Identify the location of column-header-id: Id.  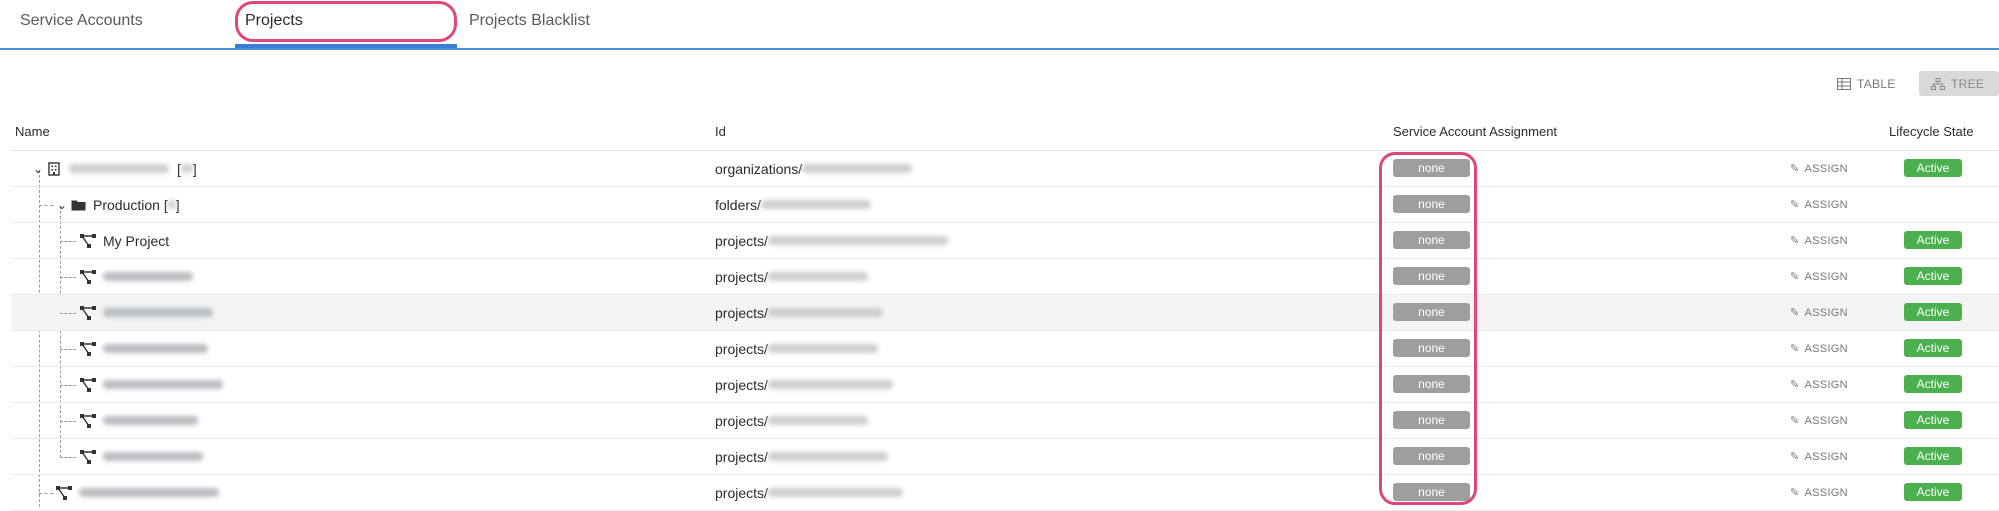
(720, 131).